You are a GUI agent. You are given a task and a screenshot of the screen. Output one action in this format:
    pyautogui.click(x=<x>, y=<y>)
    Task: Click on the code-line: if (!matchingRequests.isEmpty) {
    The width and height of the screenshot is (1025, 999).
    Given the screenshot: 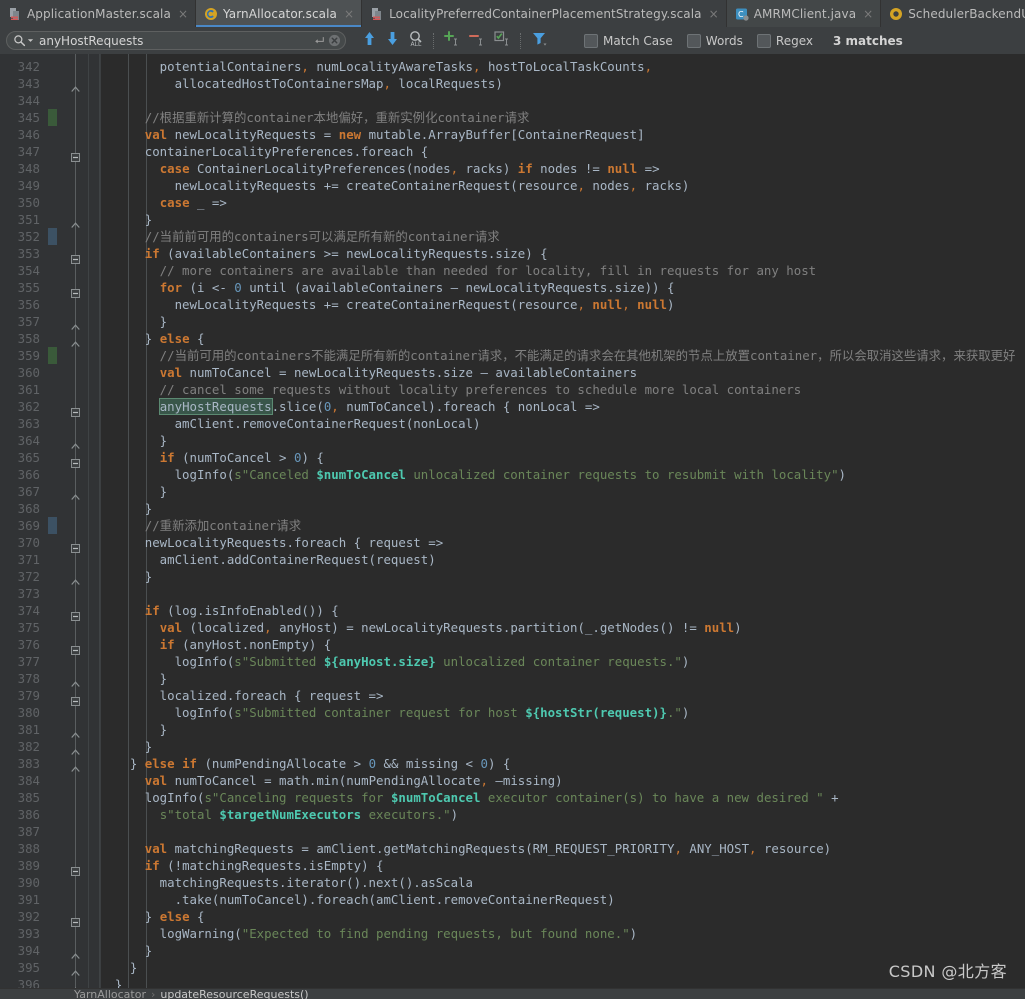 What is the action you would take?
    pyautogui.click(x=242, y=865)
    